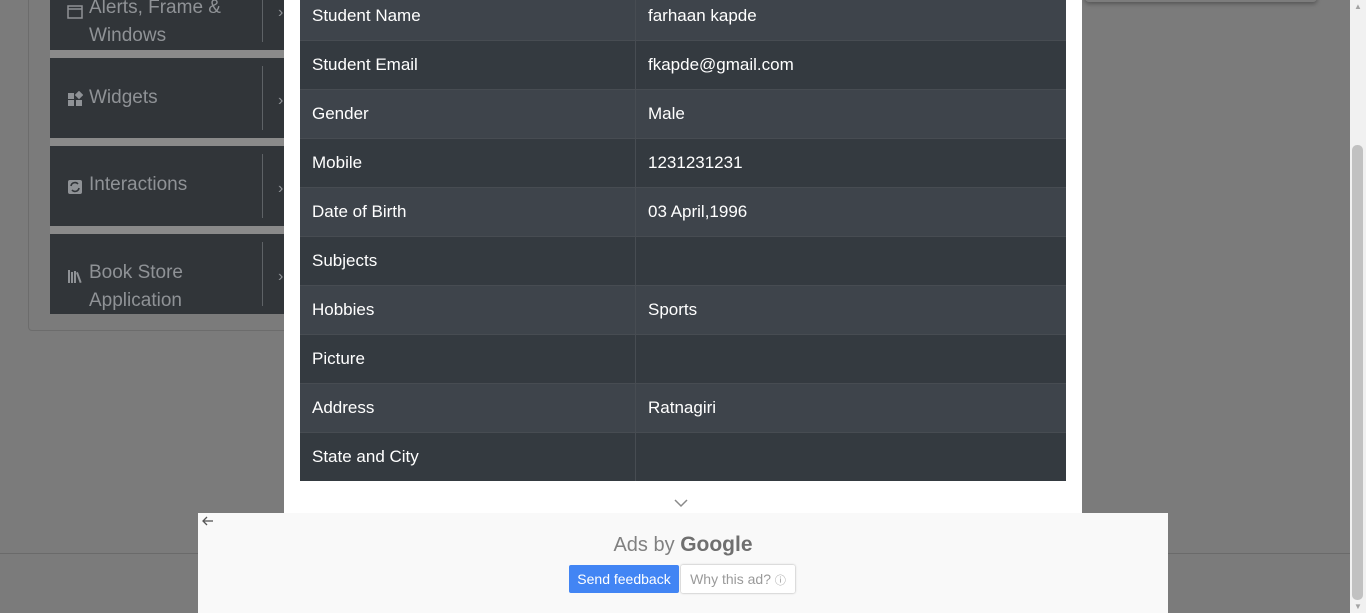 This screenshot has width=1366, height=613. Describe the element at coordinates (1357, 372) in the screenshot. I see `scrollbar-thumb` at that location.